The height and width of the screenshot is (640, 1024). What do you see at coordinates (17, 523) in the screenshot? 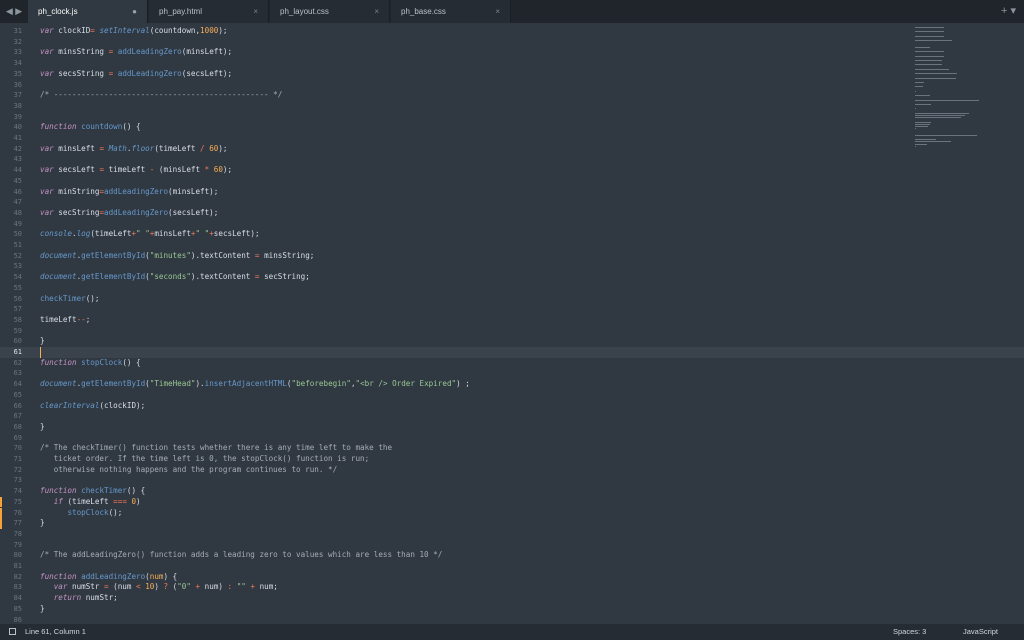
I see `line-number: 77` at bounding box center [17, 523].